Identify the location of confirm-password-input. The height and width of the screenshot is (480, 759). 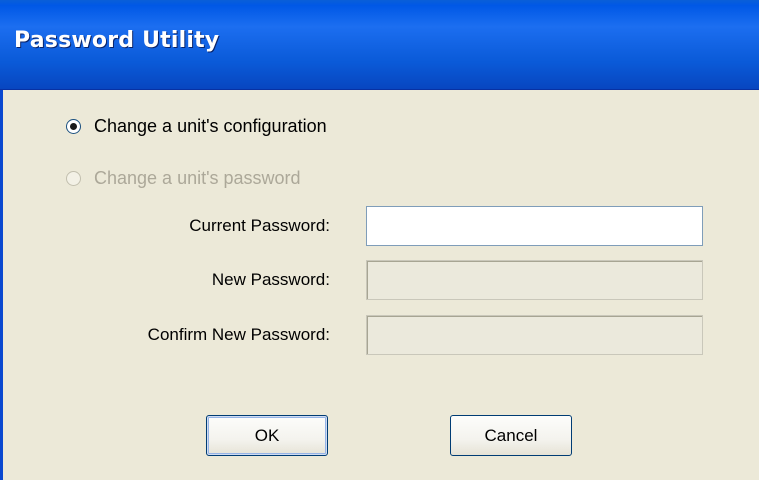
(534, 335).